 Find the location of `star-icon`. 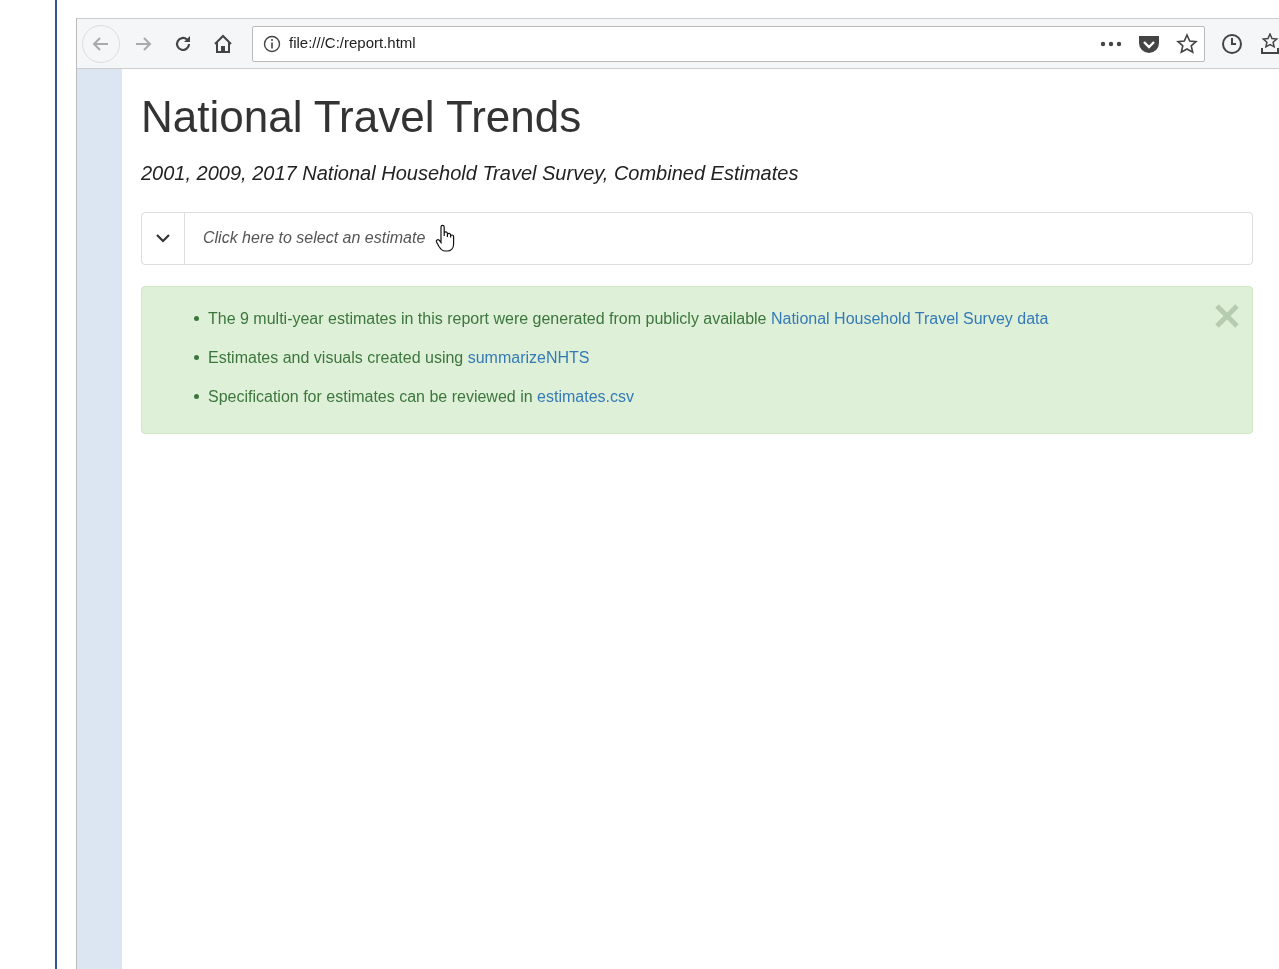

star-icon is located at coordinates (1187, 43).